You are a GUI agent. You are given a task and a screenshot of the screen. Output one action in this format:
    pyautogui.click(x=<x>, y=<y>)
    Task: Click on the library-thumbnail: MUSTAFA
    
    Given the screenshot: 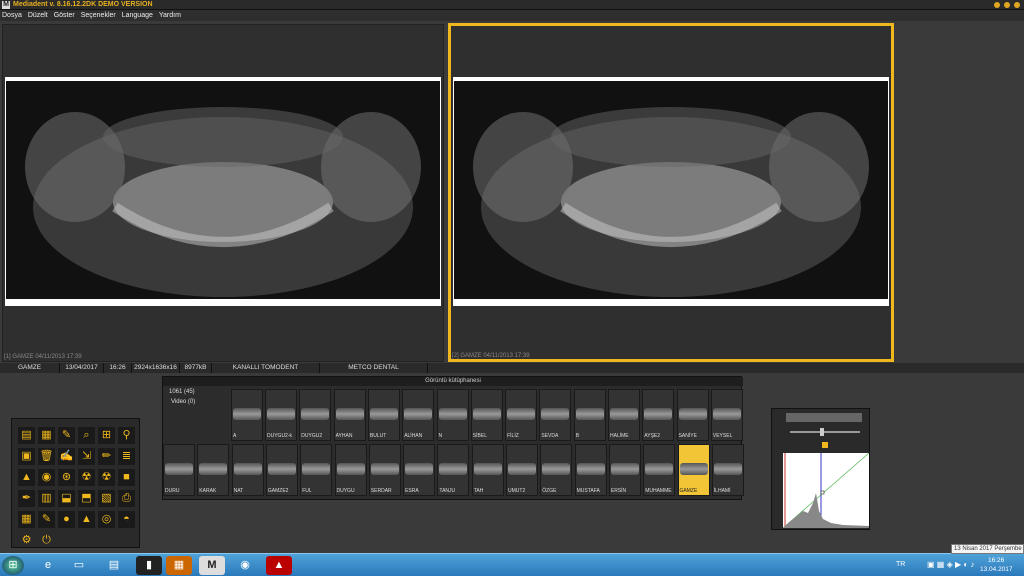 What is the action you would take?
    pyautogui.click(x=590, y=470)
    